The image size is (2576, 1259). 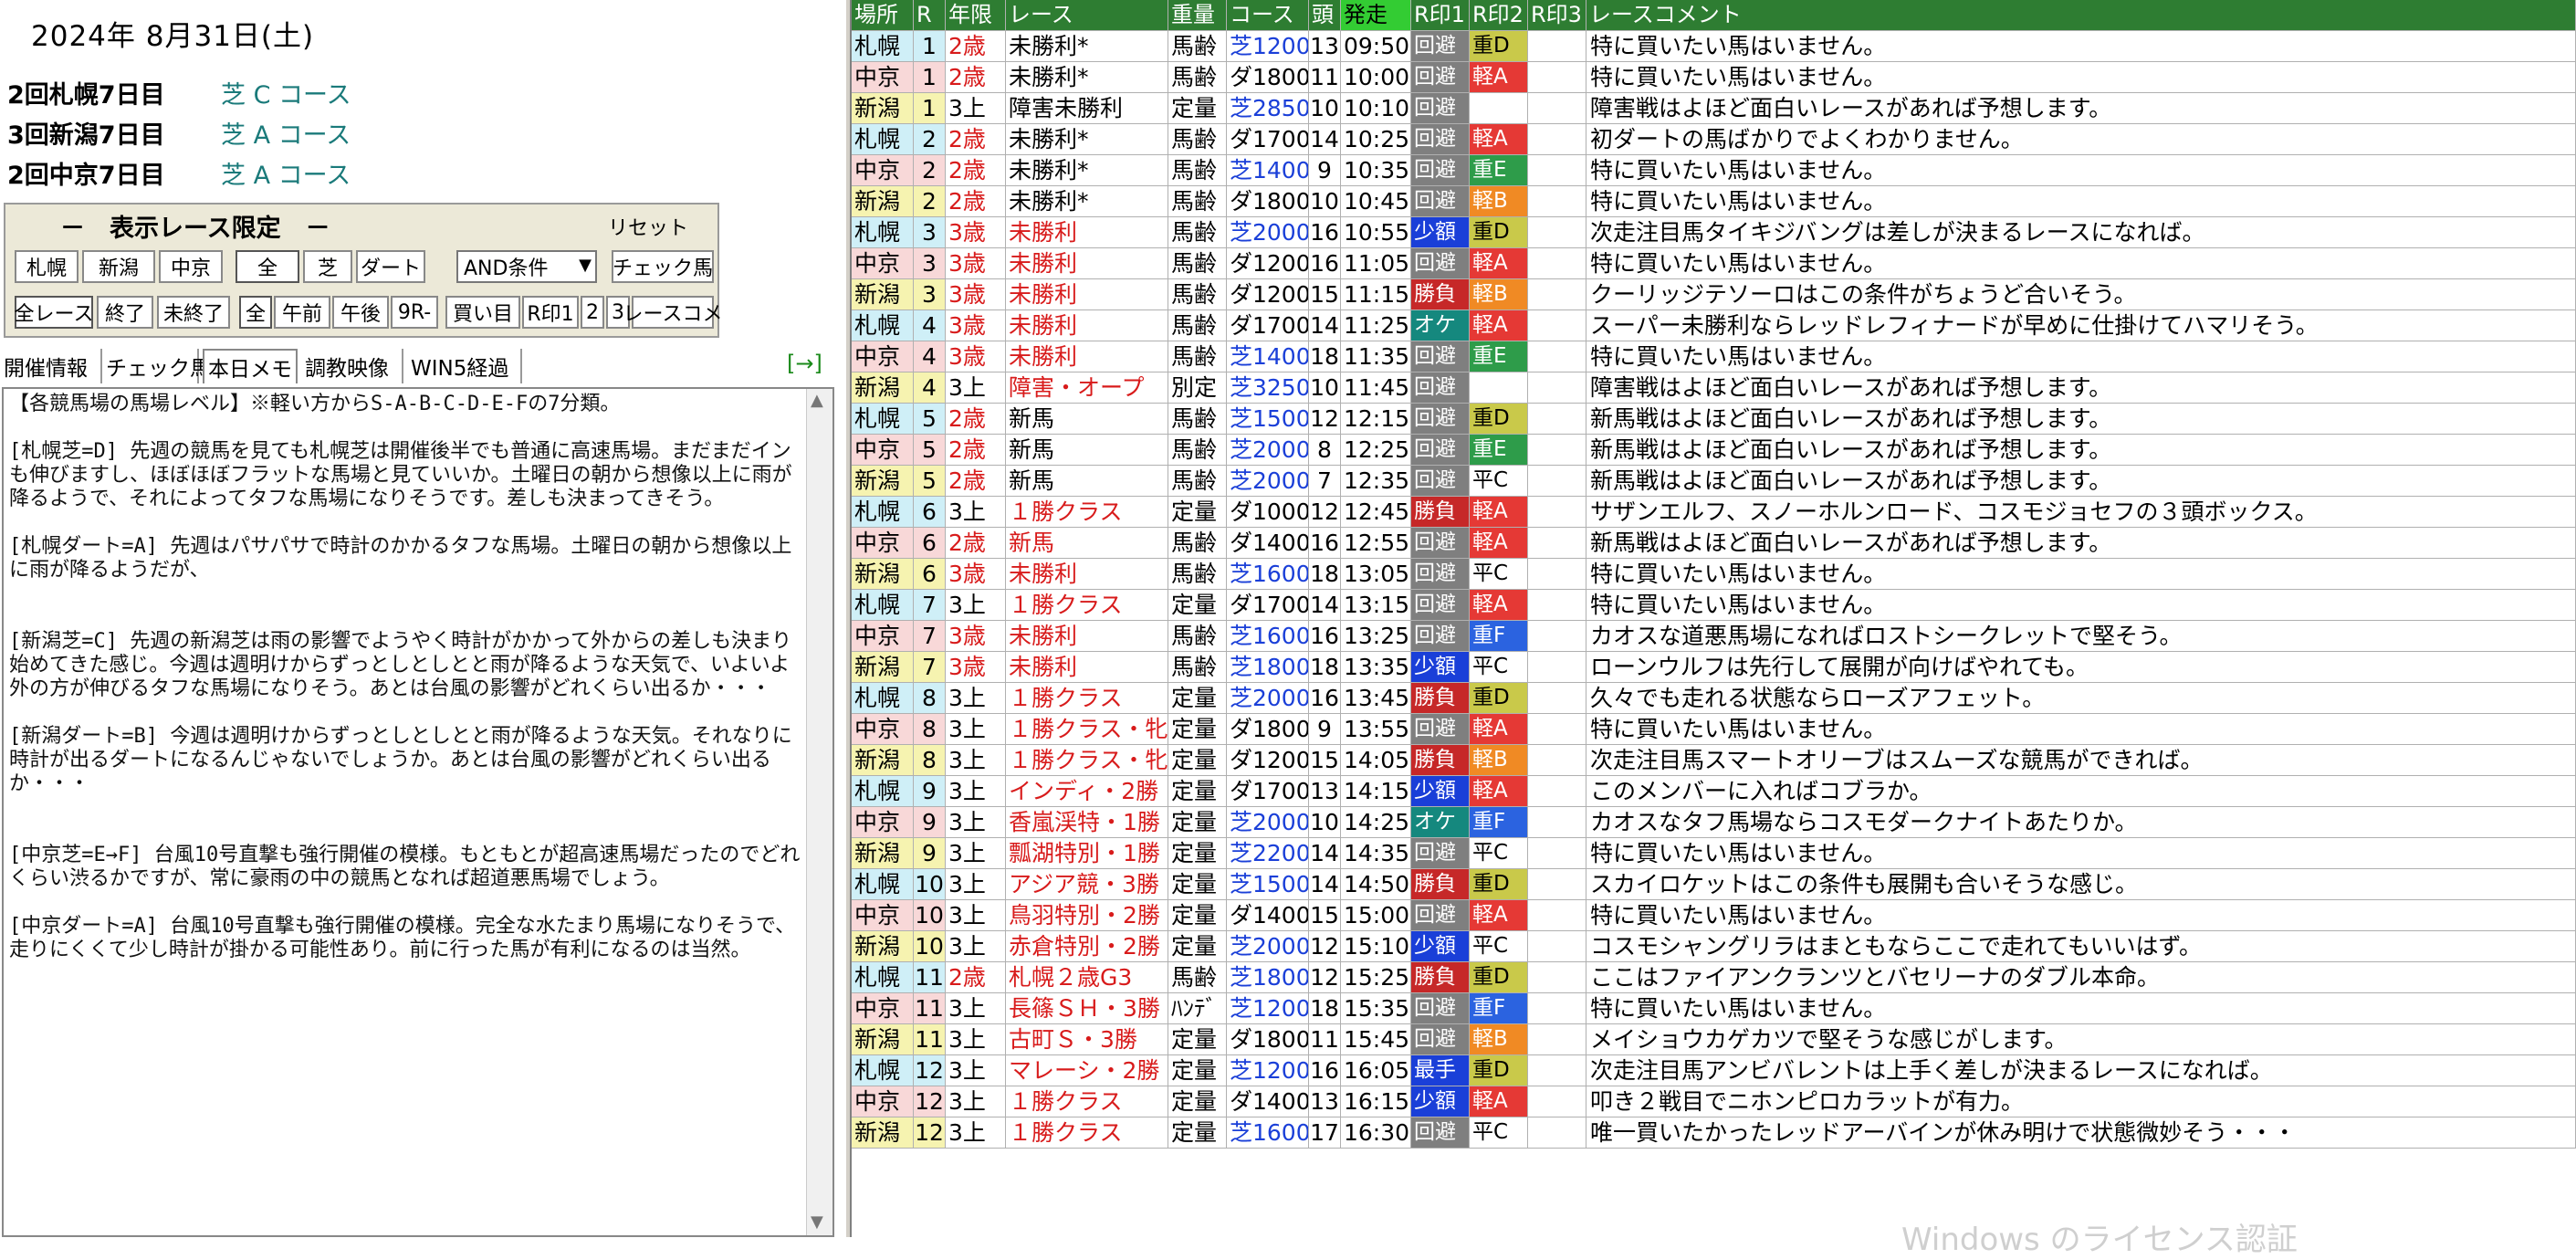 I want to click on header-age: 年限, so click(x=976, y=15).